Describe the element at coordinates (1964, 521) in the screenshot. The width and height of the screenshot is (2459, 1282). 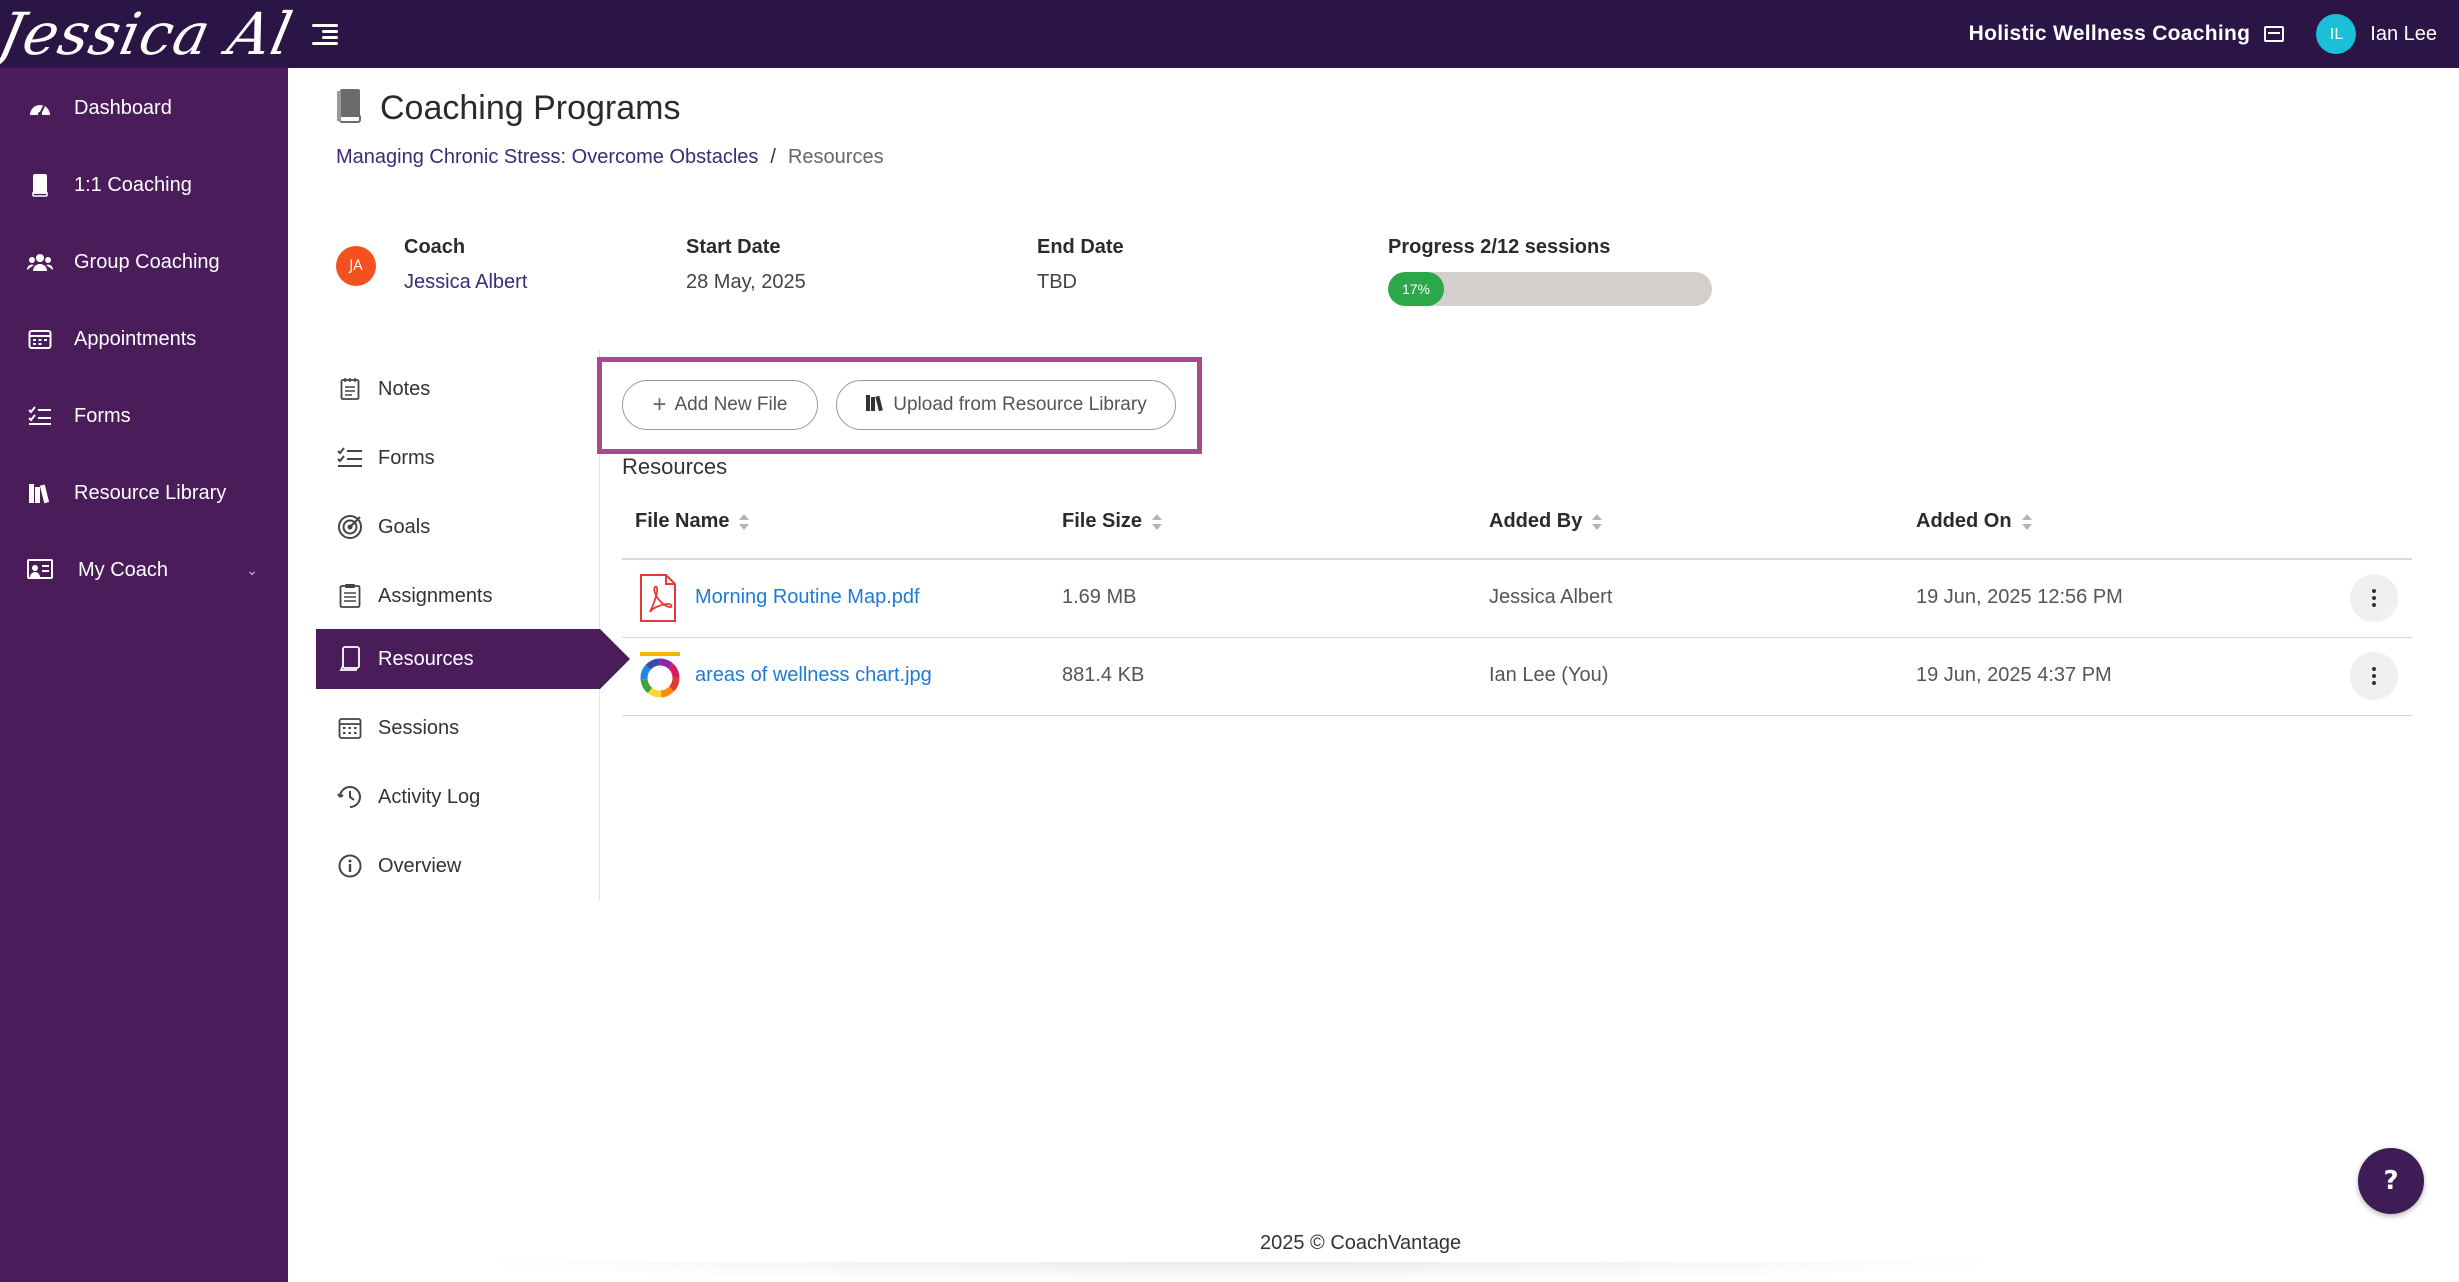
I see `column-label: Added On` at that location.